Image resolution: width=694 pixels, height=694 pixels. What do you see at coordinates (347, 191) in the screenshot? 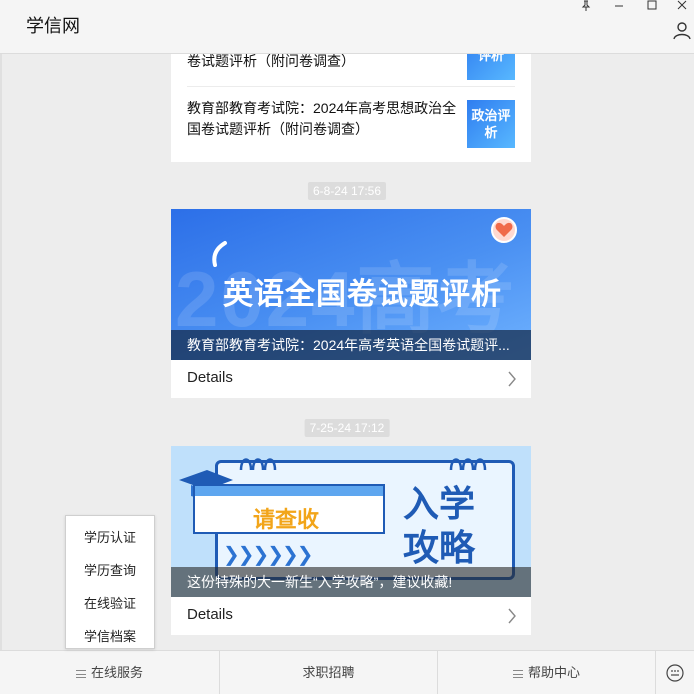
I see `timestamp: 6-8-24 17:56` at bounding box center [347, 191].